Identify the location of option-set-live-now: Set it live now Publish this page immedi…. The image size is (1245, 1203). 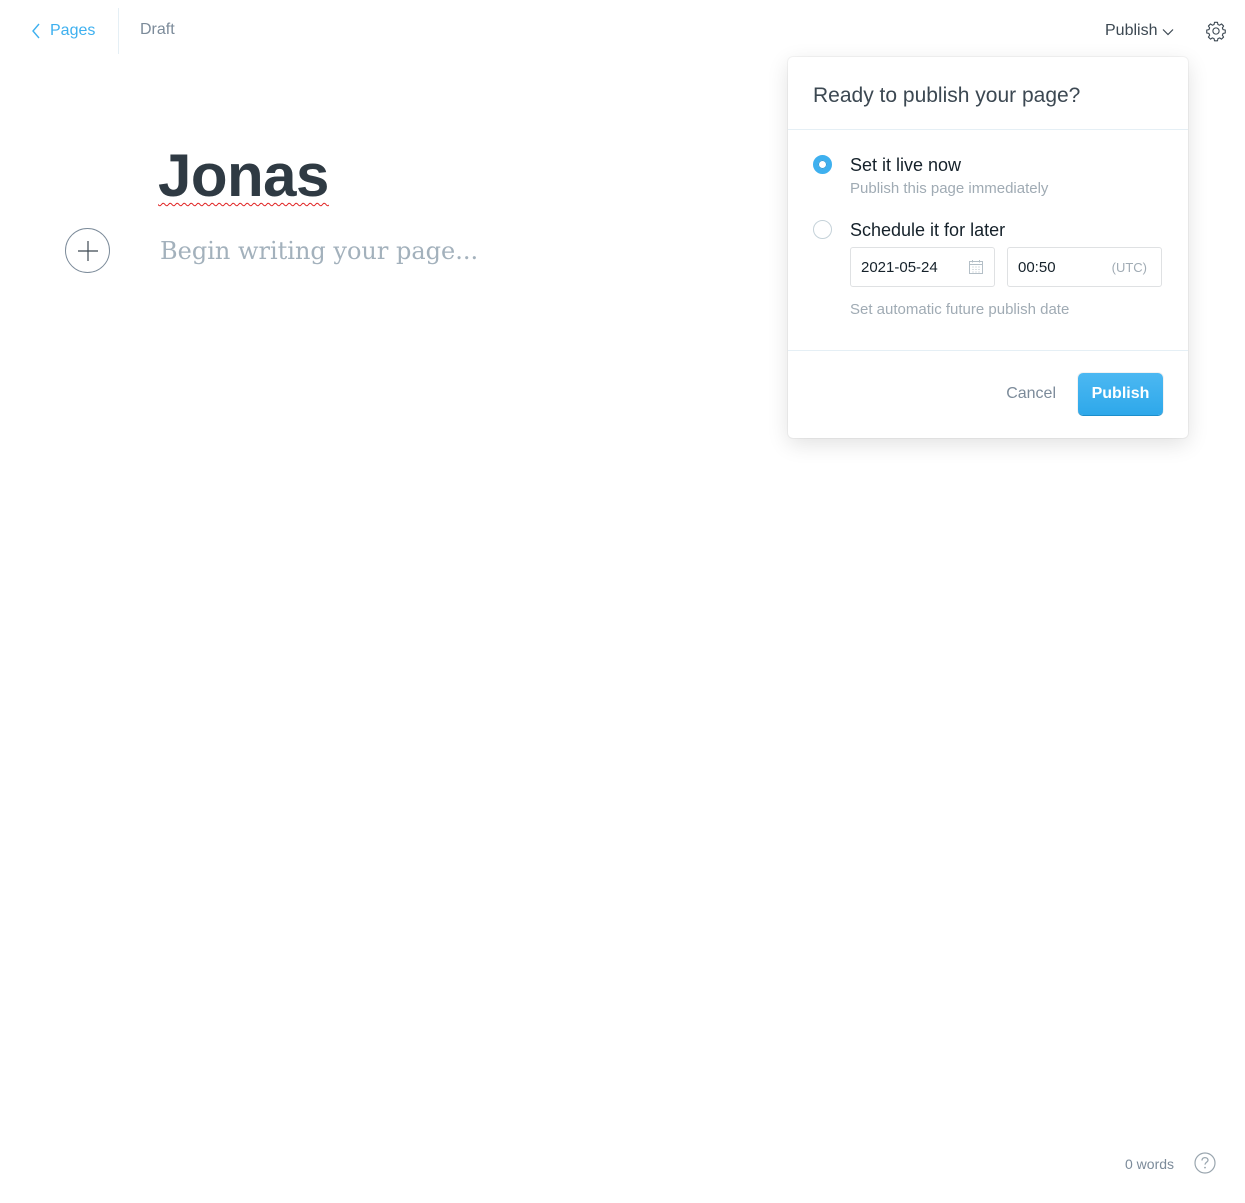
(988, 175).